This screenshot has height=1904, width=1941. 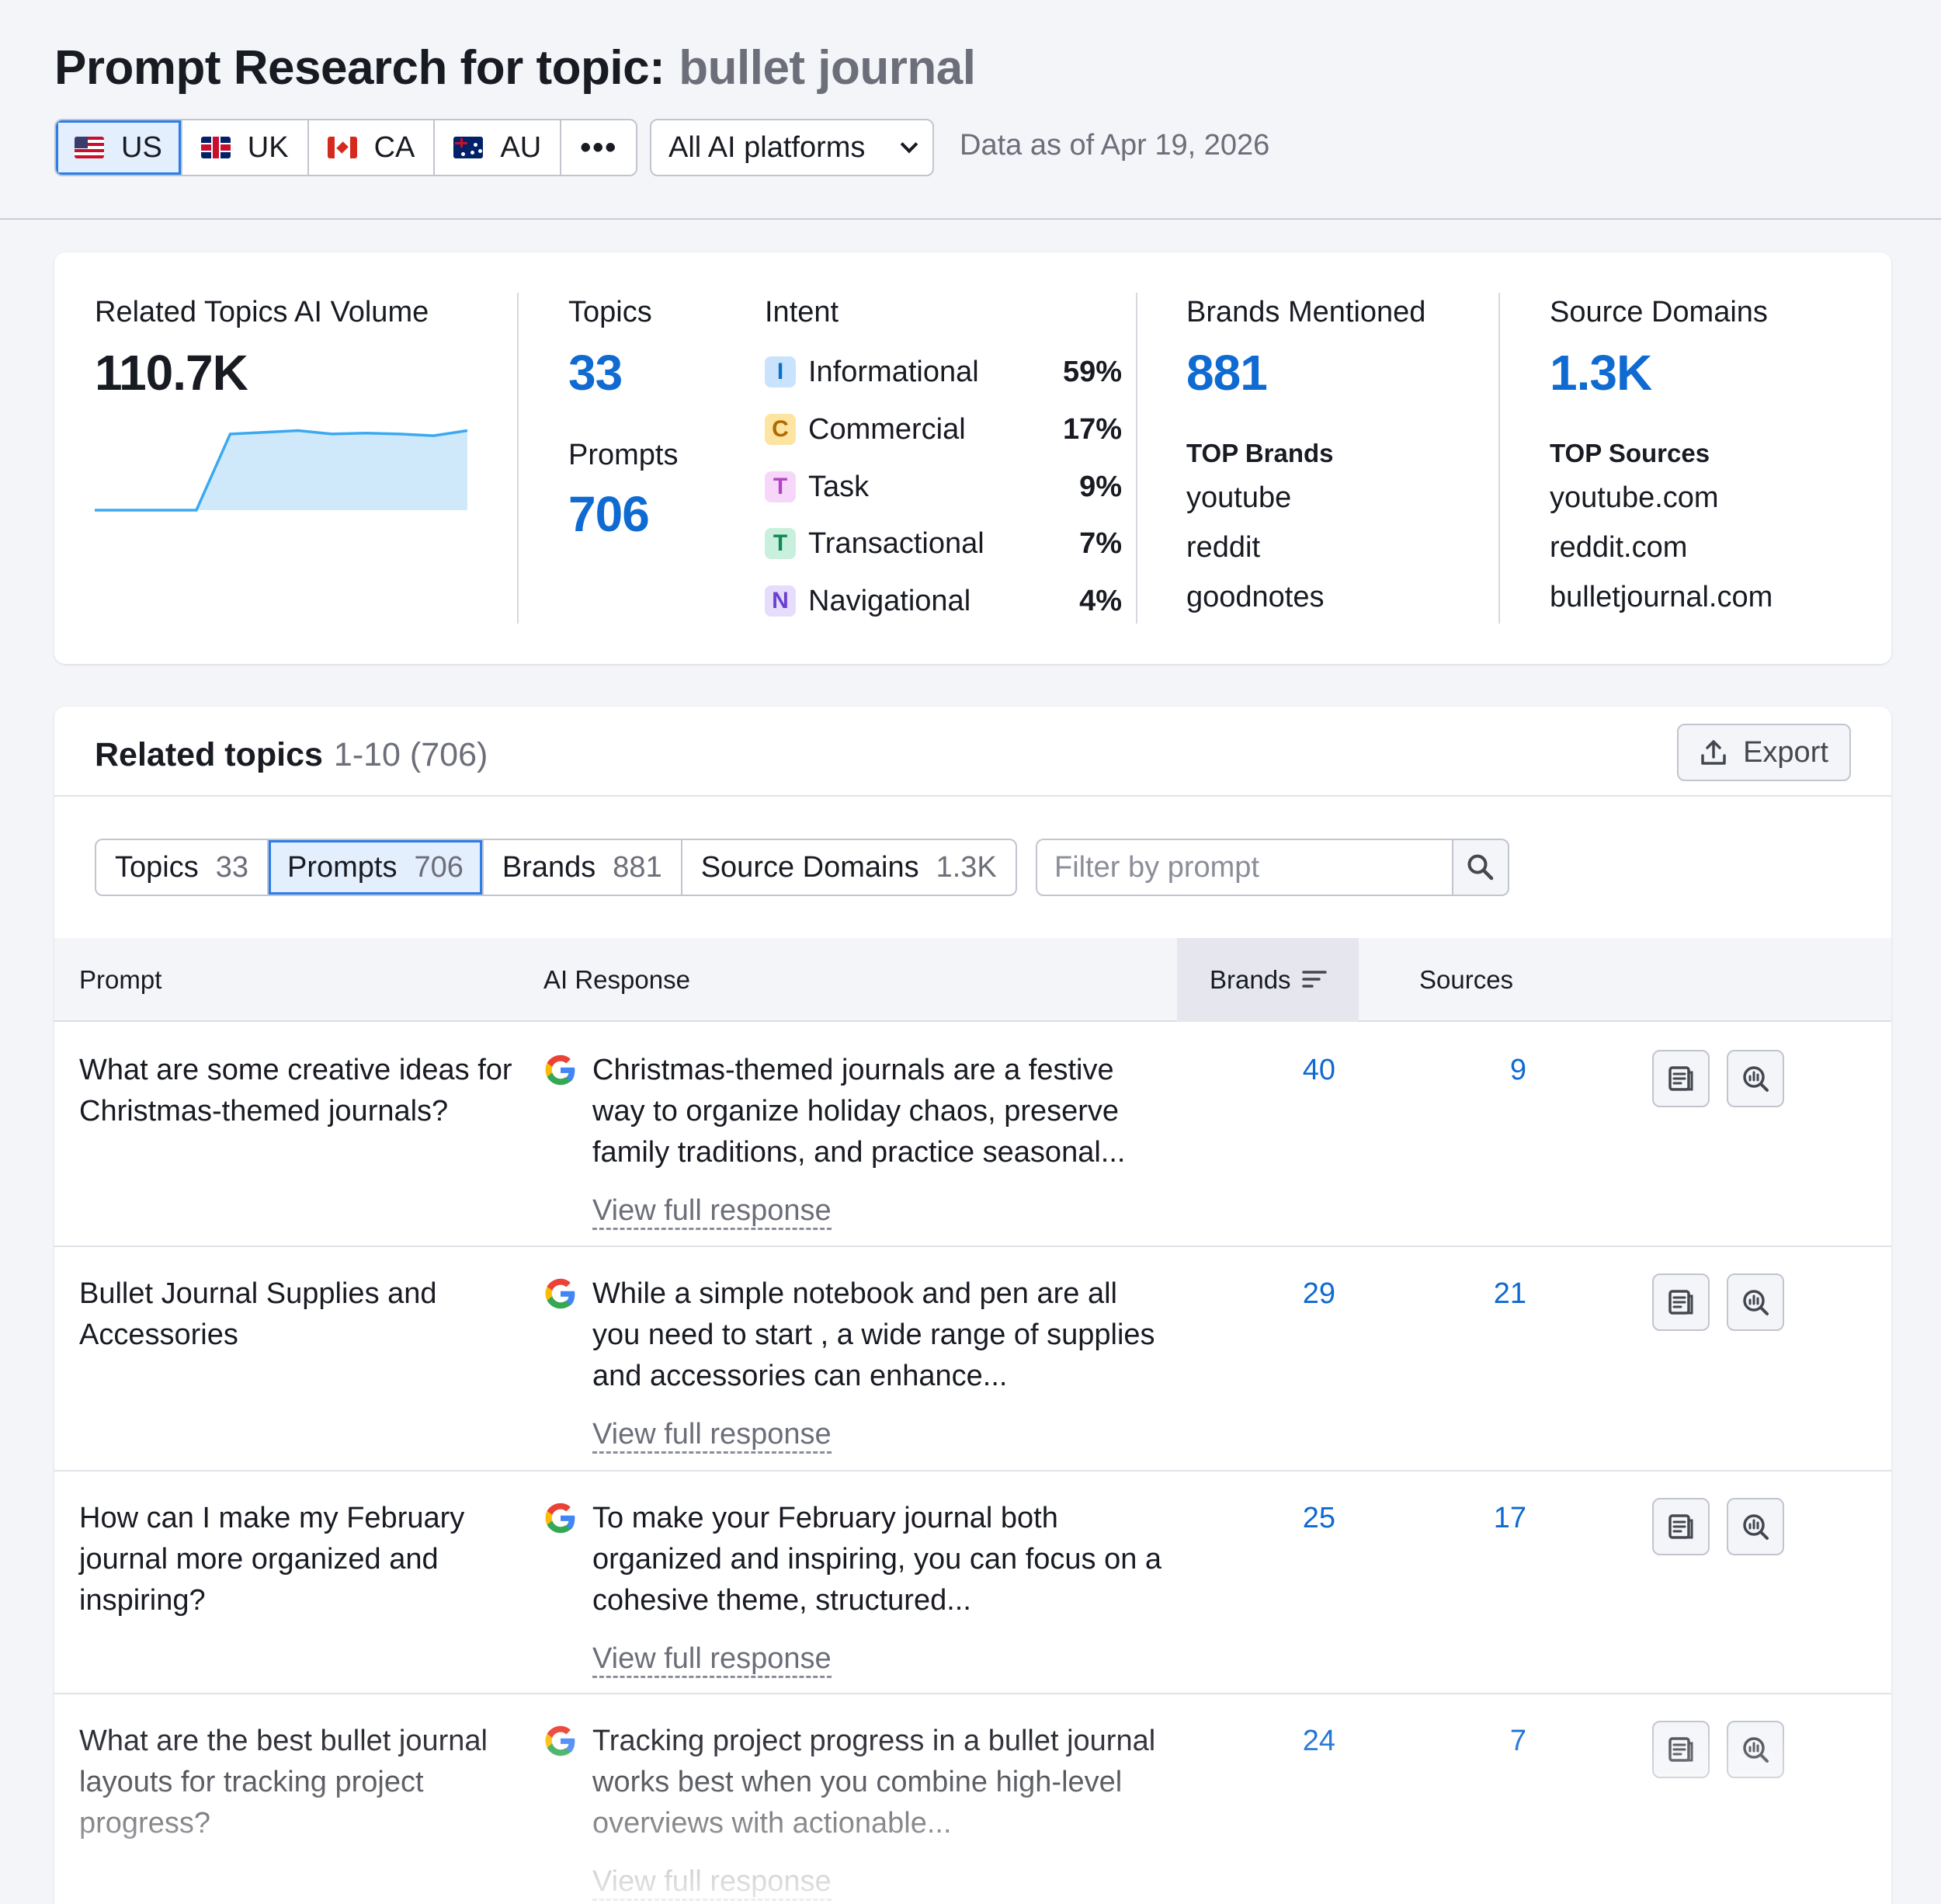 What do you see at coordinates (209, 754) in the screenshot?
I see `related-topics-heading: Related topics` at bounding box center [209, 754].